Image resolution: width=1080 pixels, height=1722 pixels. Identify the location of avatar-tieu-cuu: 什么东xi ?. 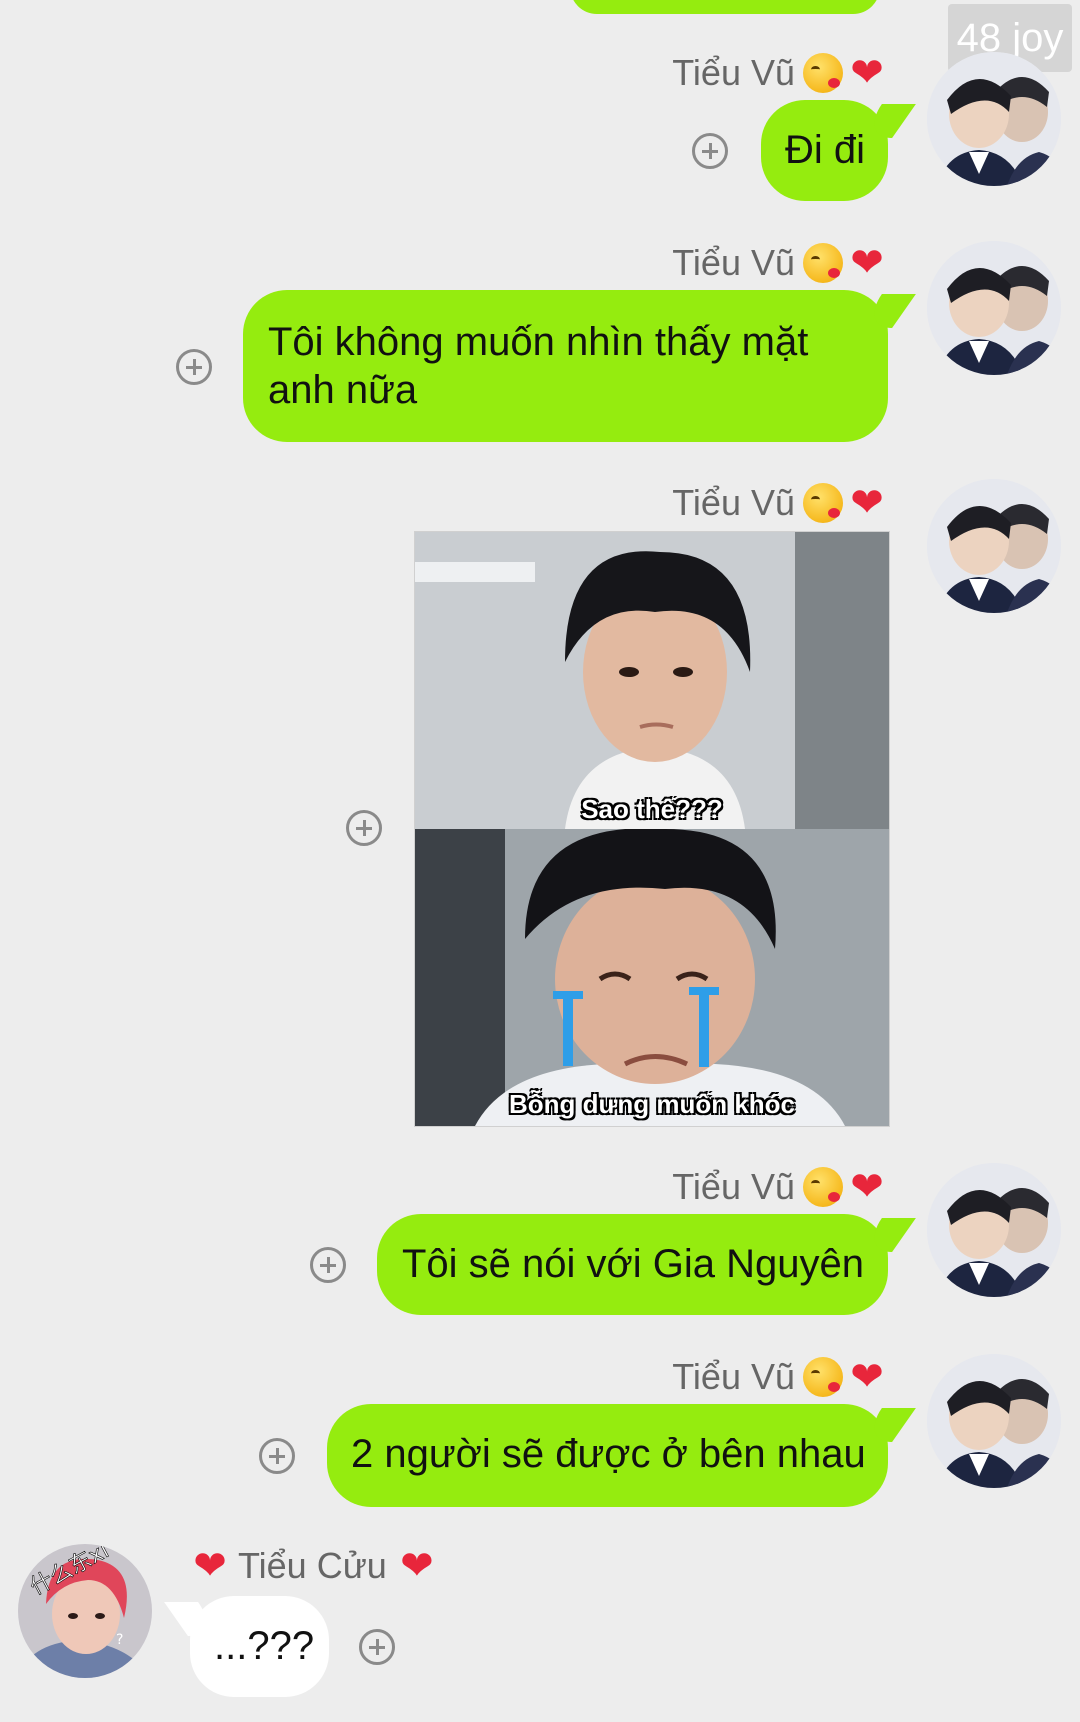
(85, 1611).